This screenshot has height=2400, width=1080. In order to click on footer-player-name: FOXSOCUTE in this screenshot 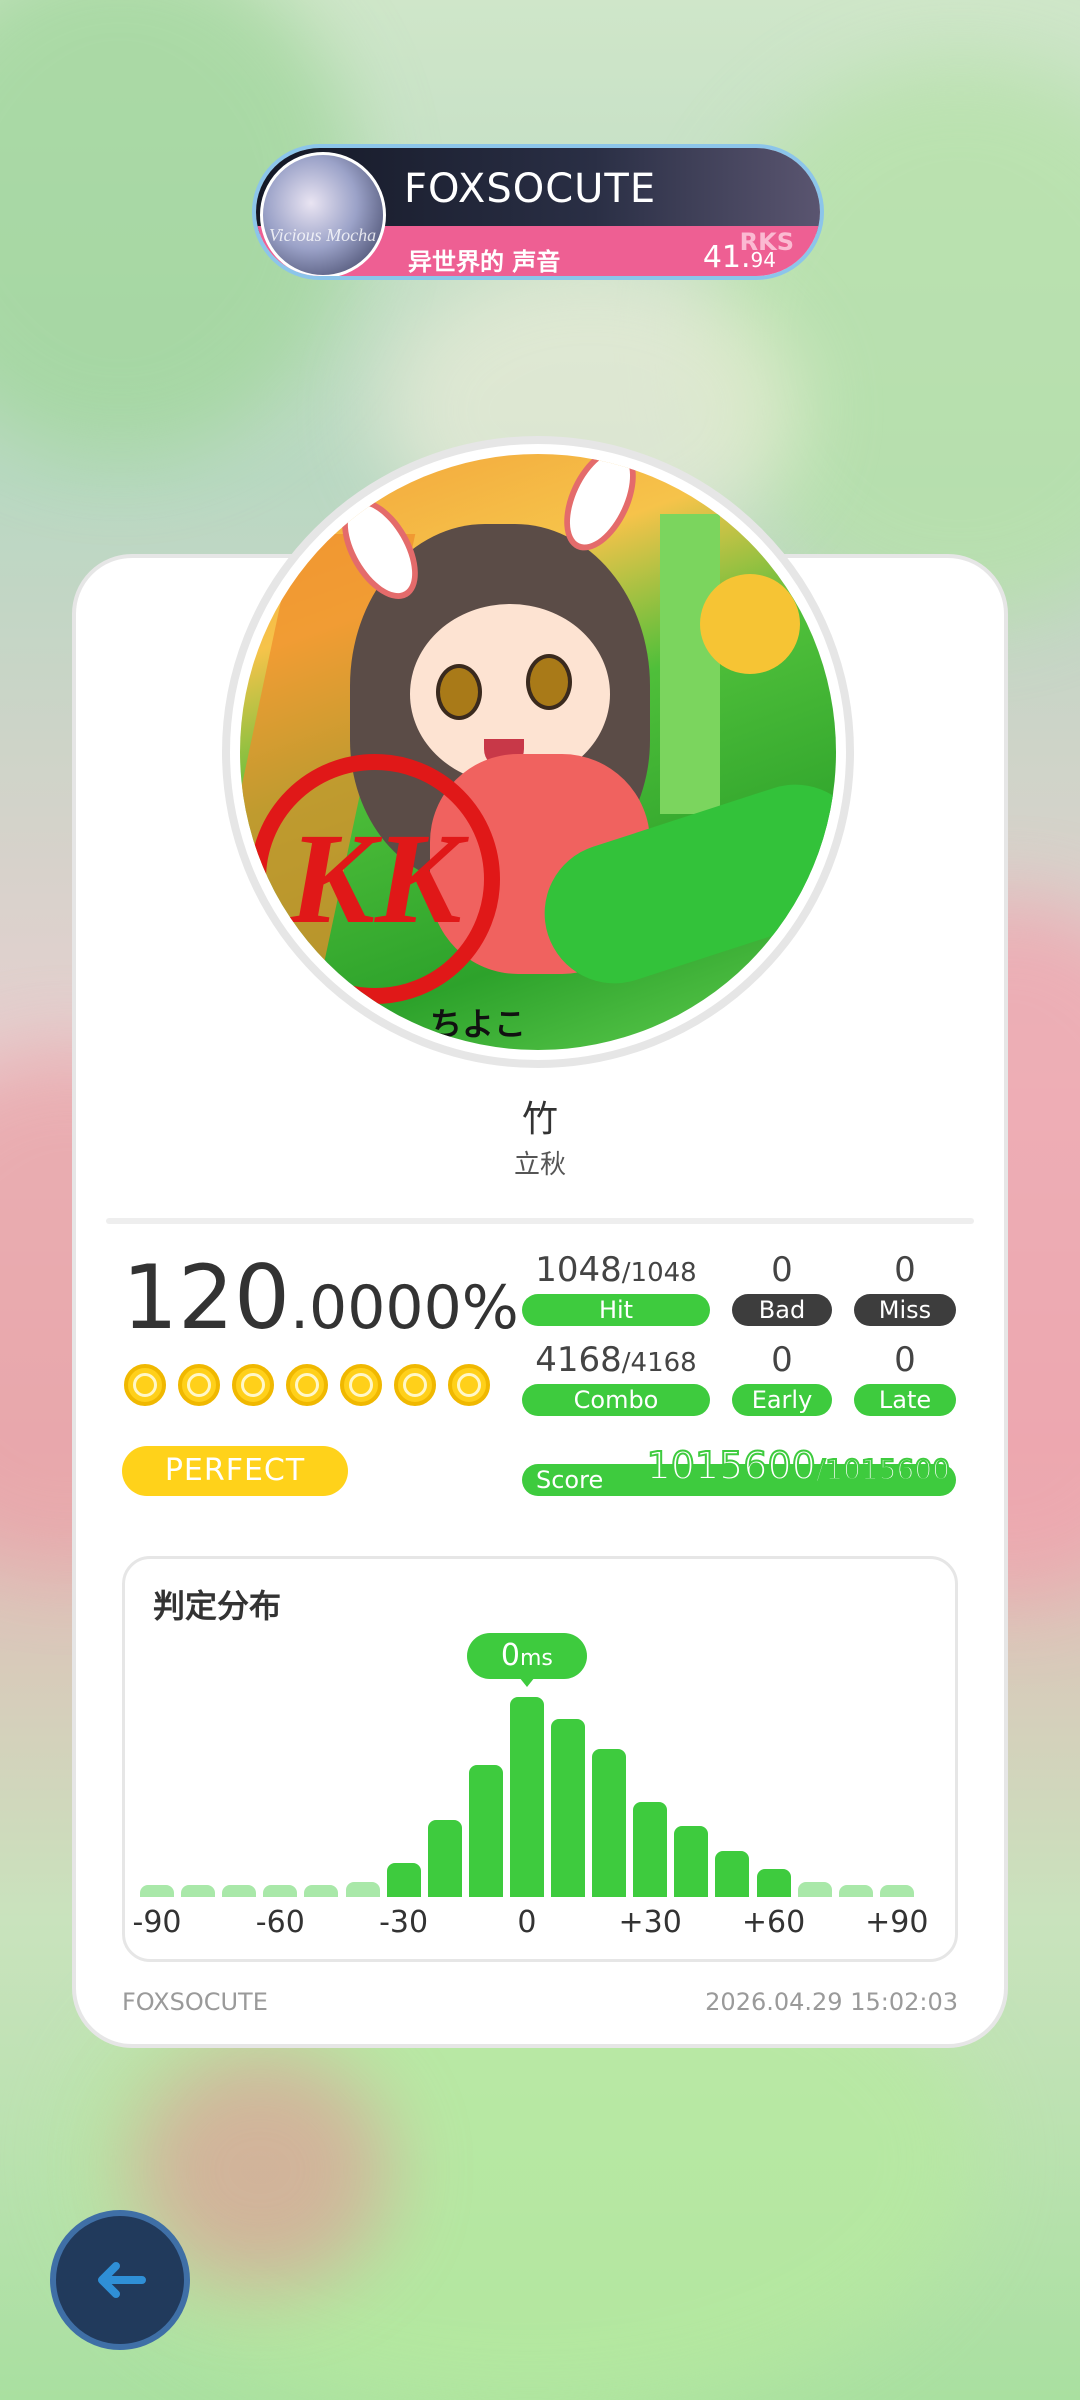, I will do `click(195, 2002)`.